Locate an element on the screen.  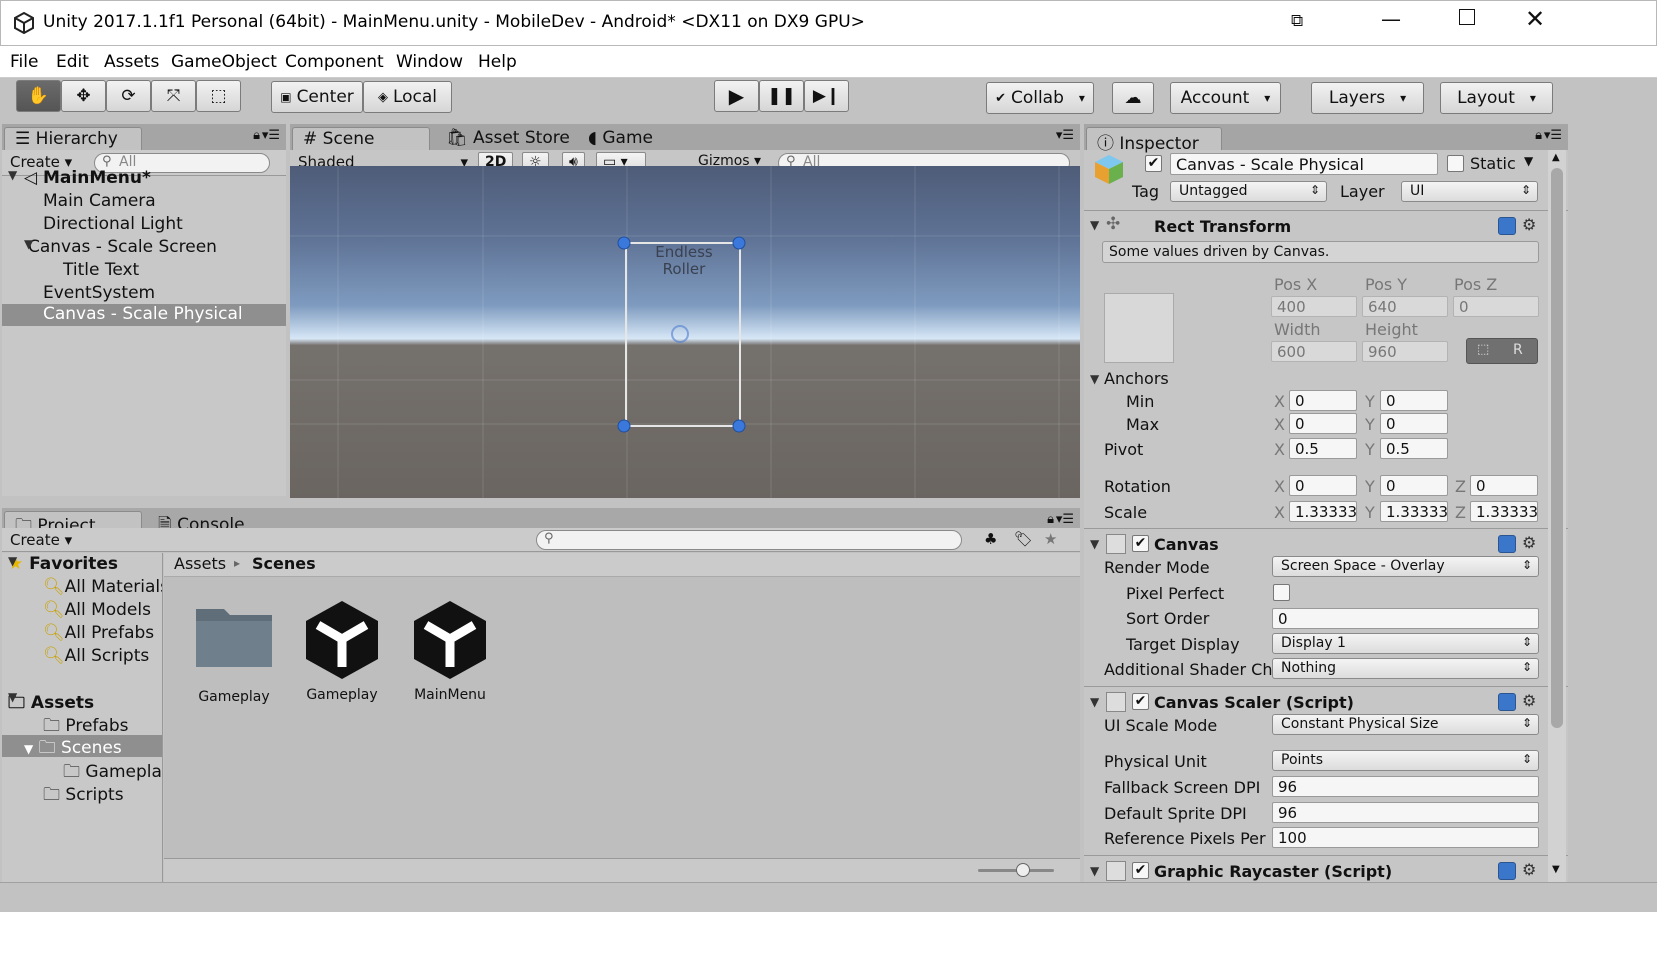
folder-scripts: 🗀 Scripts is located at coordinates (83, 796).